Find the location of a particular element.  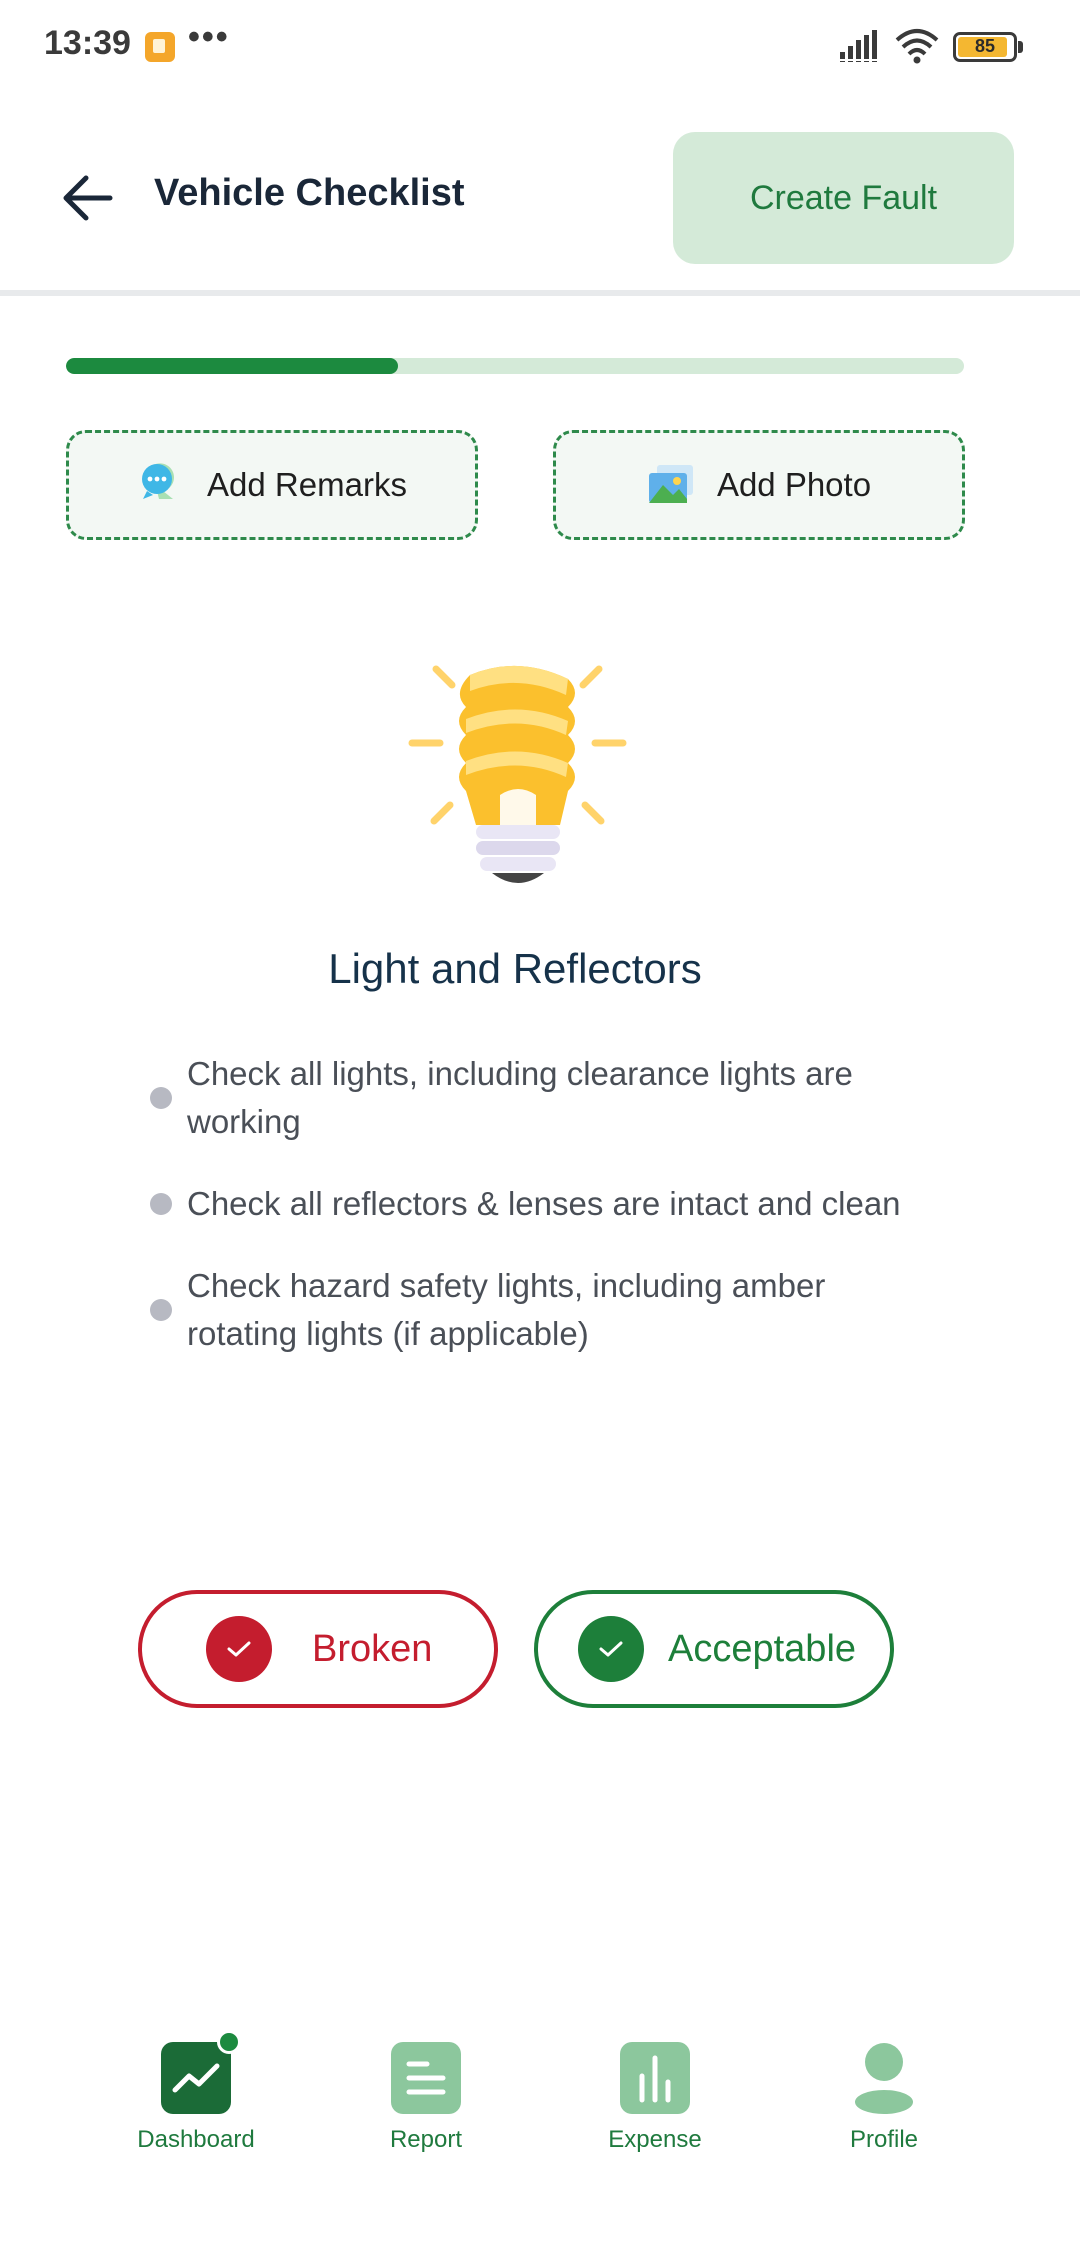

acceptable-button: Acceptable is located at coordinates (714, 1649).